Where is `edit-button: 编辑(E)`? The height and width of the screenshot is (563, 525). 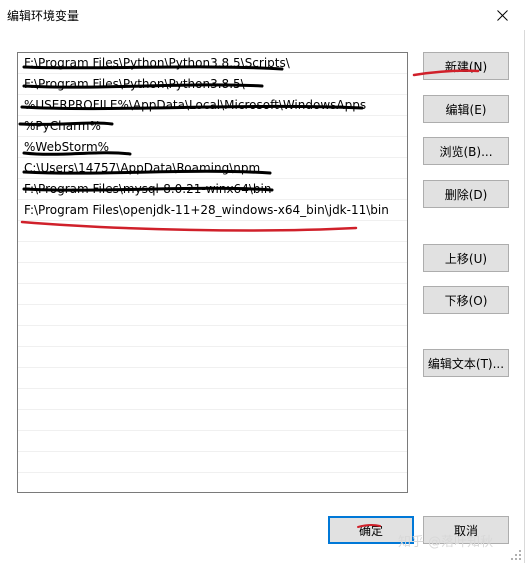
edit-button: 编辑(E) is located at coordinates (466, 109).